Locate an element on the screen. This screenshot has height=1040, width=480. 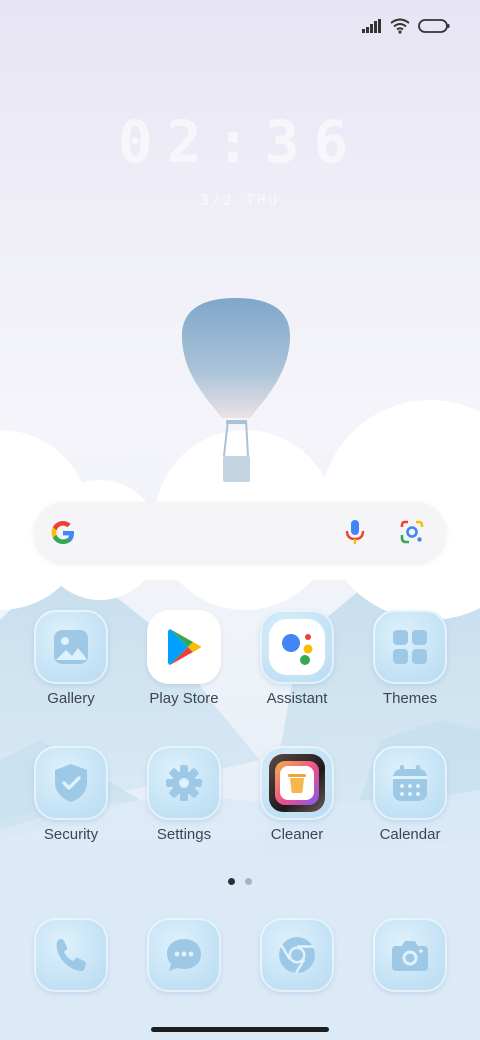
message-icon is located at coordinates (184, 955).